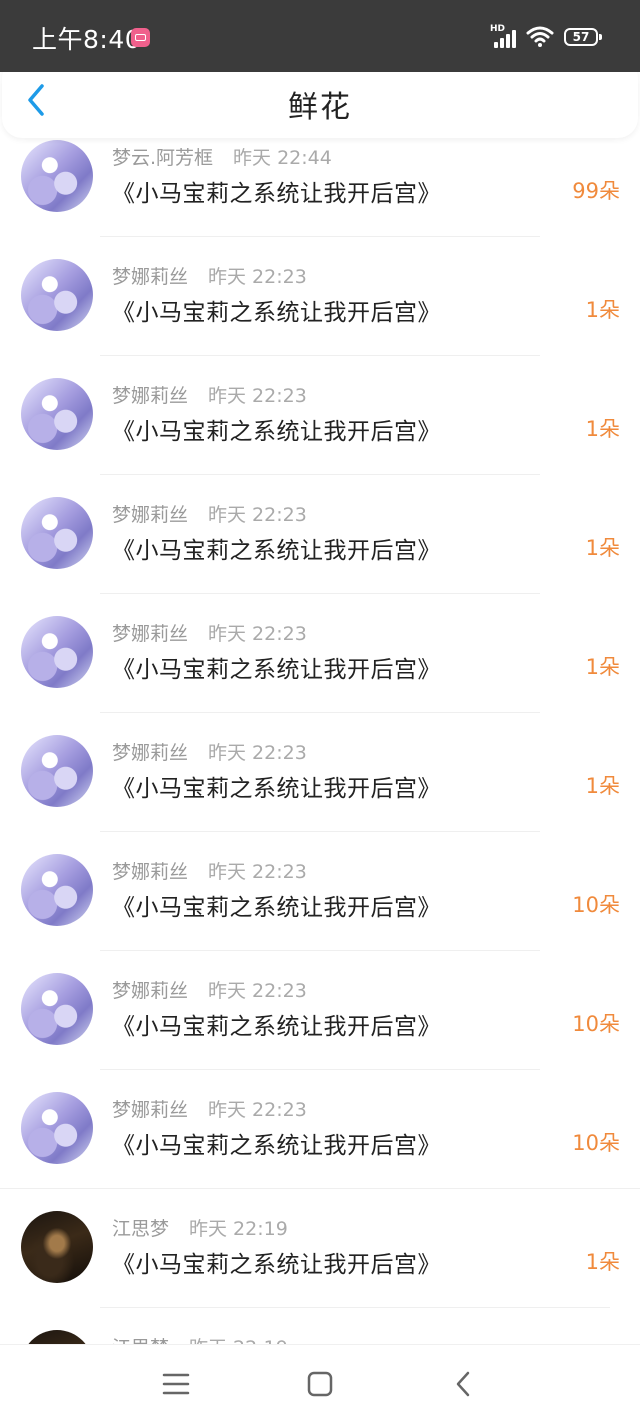 This screenshot has width=640, height=1427. I want to click on wifi-icon, so click(540, 36).